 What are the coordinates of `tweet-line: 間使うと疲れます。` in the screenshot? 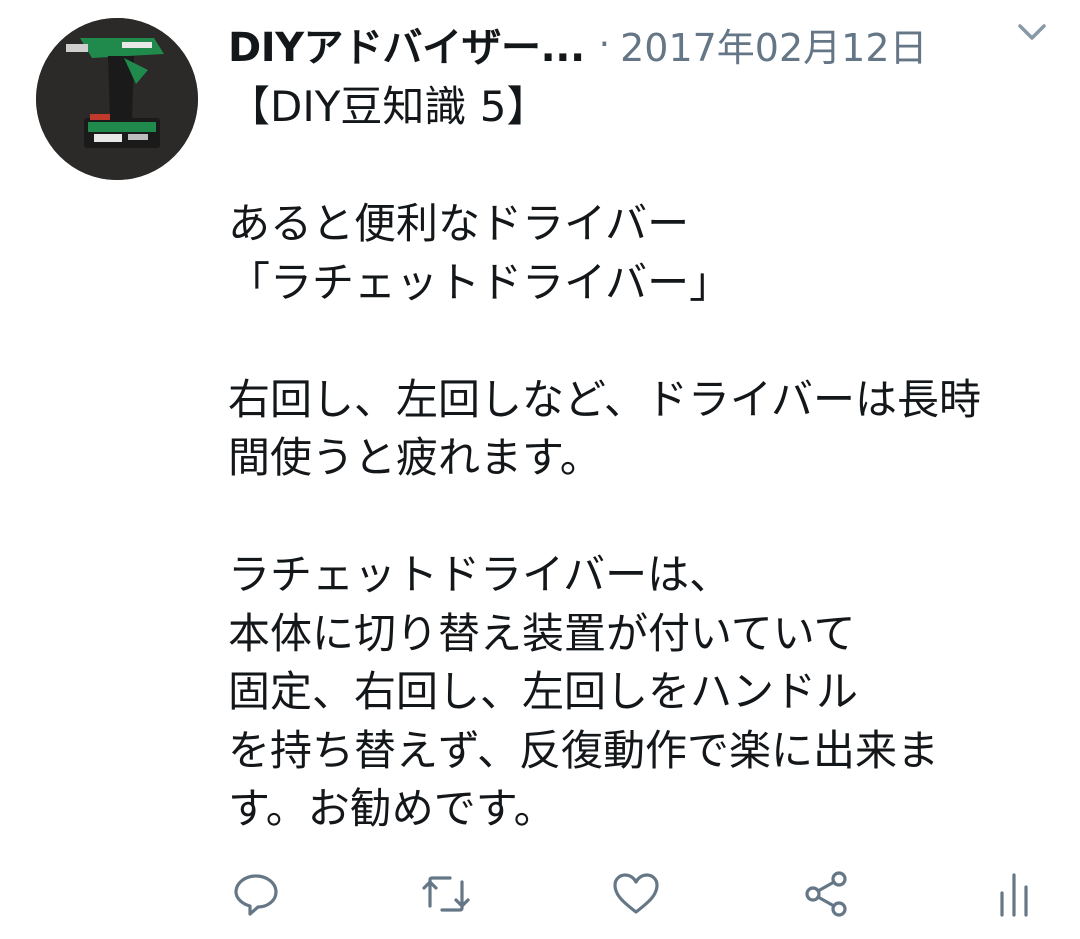 It's located at (415, 457).